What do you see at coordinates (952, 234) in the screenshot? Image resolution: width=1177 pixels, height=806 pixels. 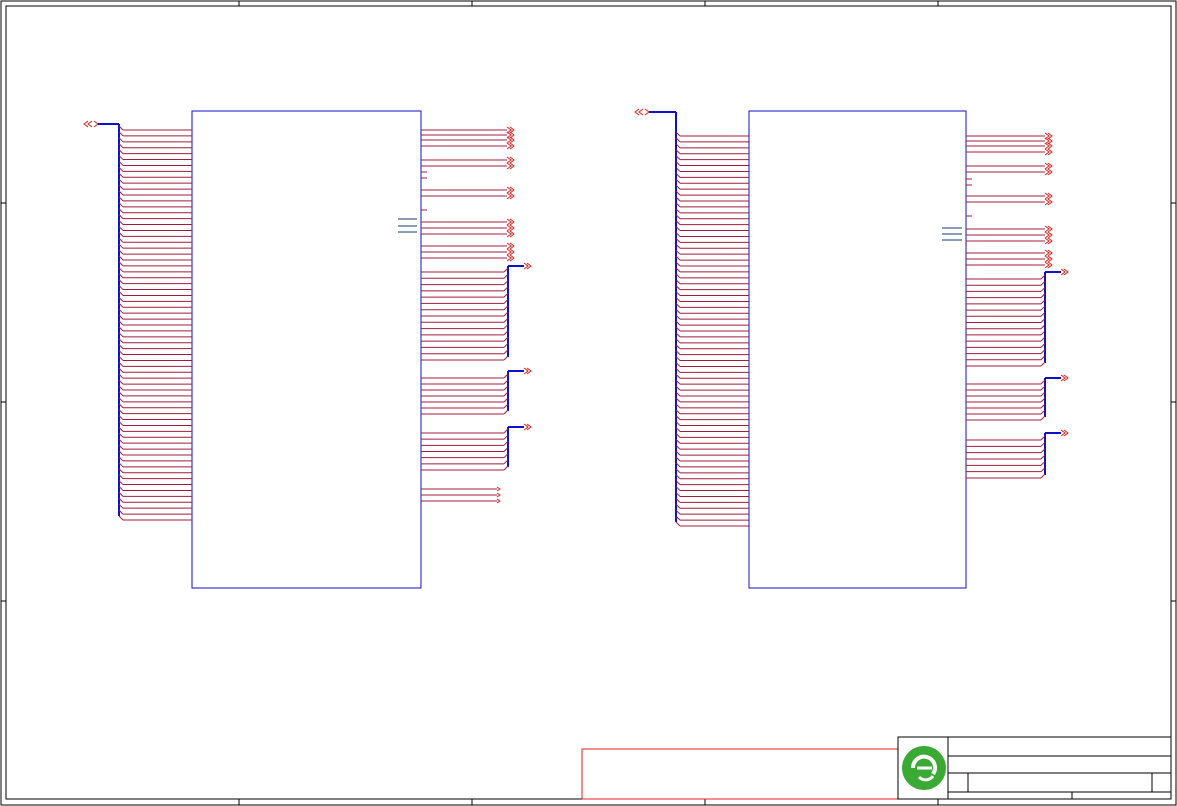 I see `right-pin-stubs` at bounding box center [952, 234].